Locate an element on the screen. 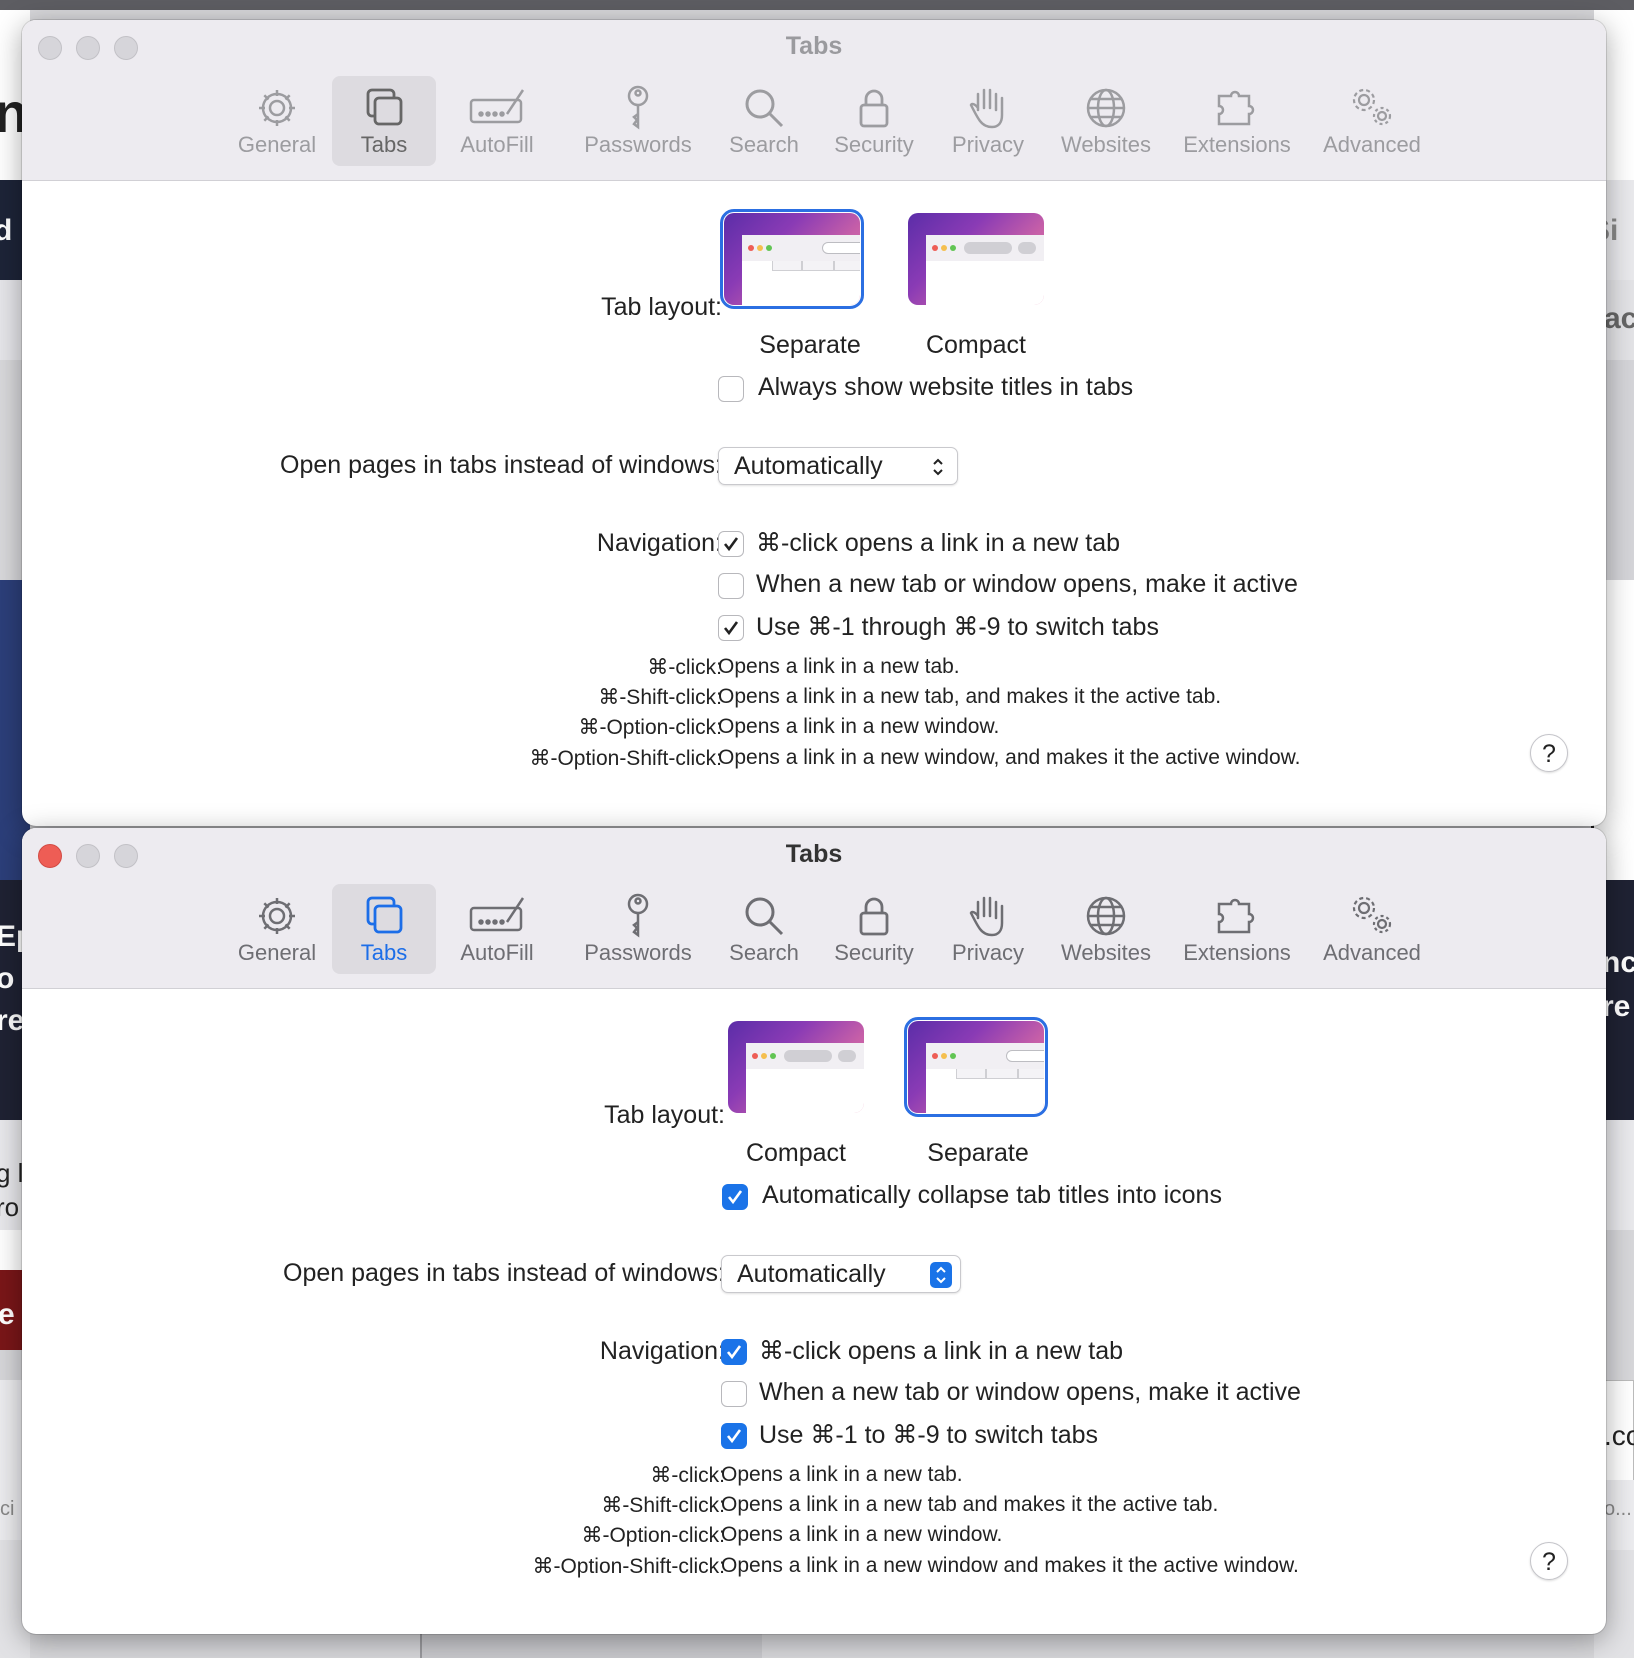 The width and height of the screenshot is (1634, 1658). toolbar-label: Advanced is located at coordinates (1372, 144).